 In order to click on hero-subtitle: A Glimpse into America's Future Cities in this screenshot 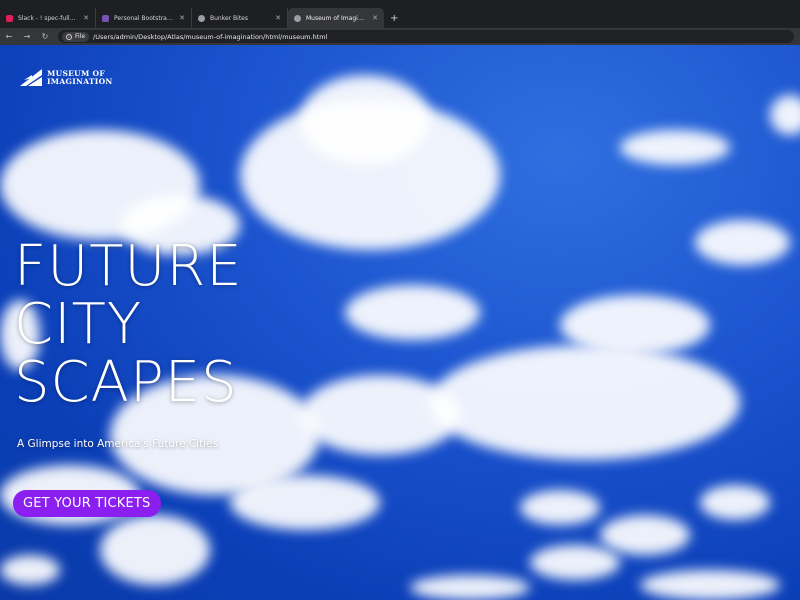, I will do `click(118, 444)`.